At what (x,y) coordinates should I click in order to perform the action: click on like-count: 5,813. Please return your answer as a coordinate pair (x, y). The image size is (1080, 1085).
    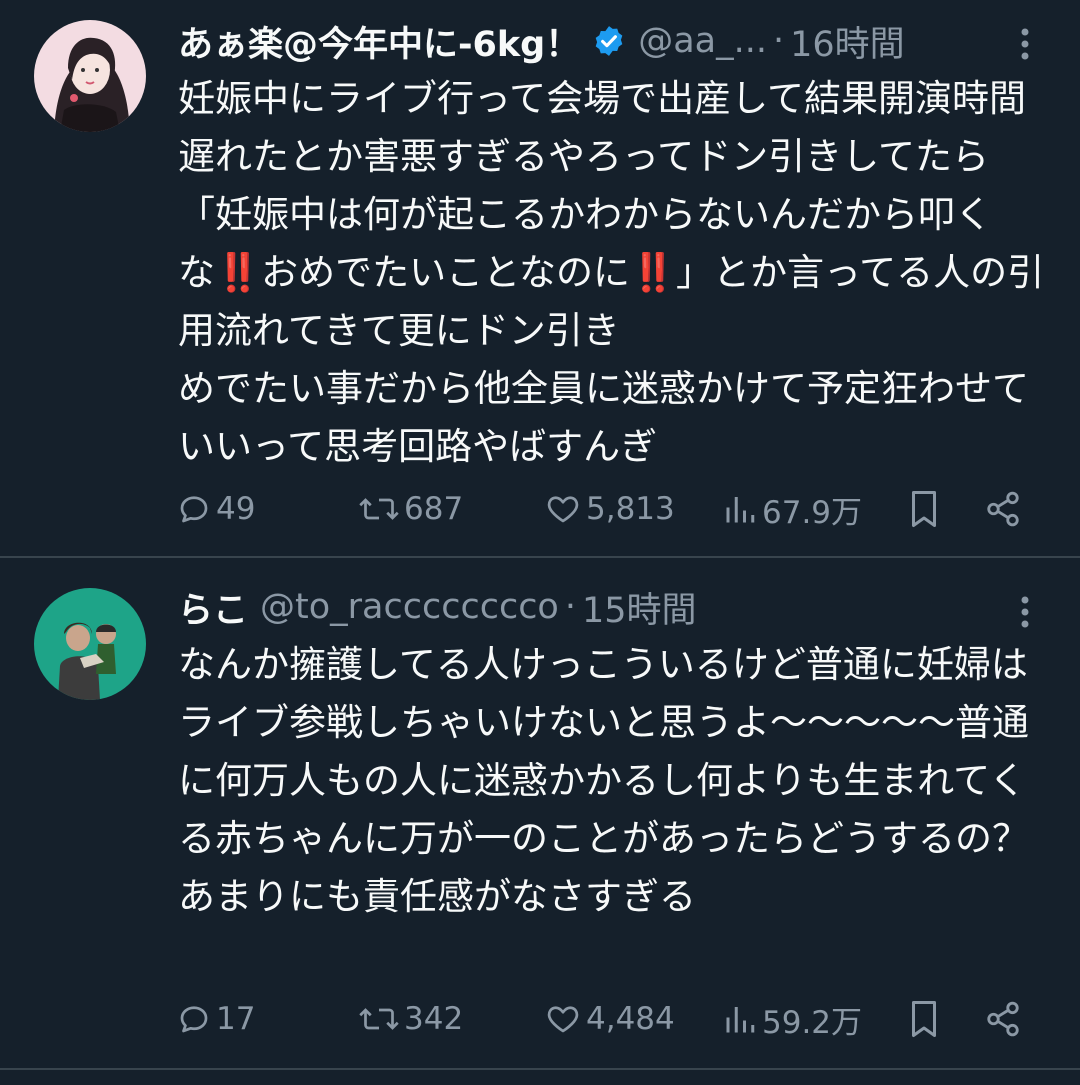
    Looking at the image, I should click on (630, 509).